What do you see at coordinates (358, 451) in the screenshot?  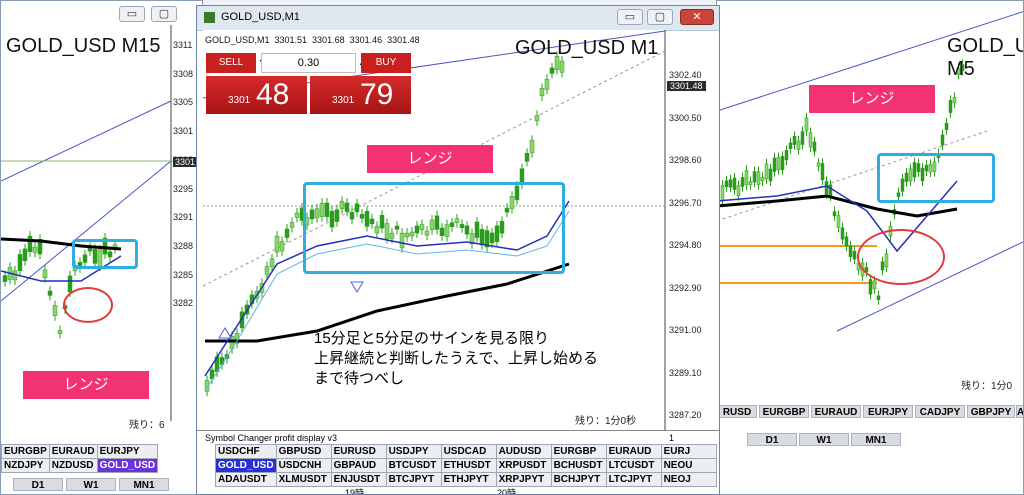 I see `symbol-button: EURUSD` at bounding box center [358, 451].